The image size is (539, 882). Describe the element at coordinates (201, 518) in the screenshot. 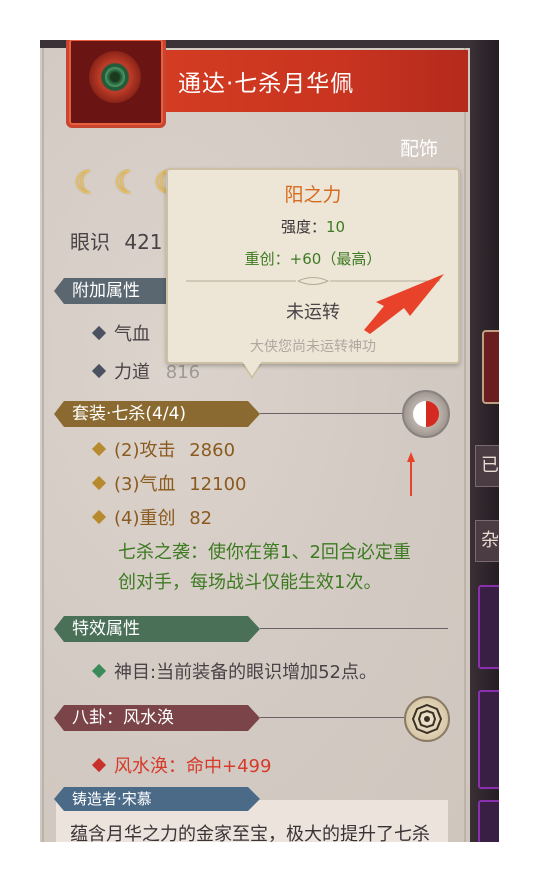

I see `set-bonus-value: 82` at that location.